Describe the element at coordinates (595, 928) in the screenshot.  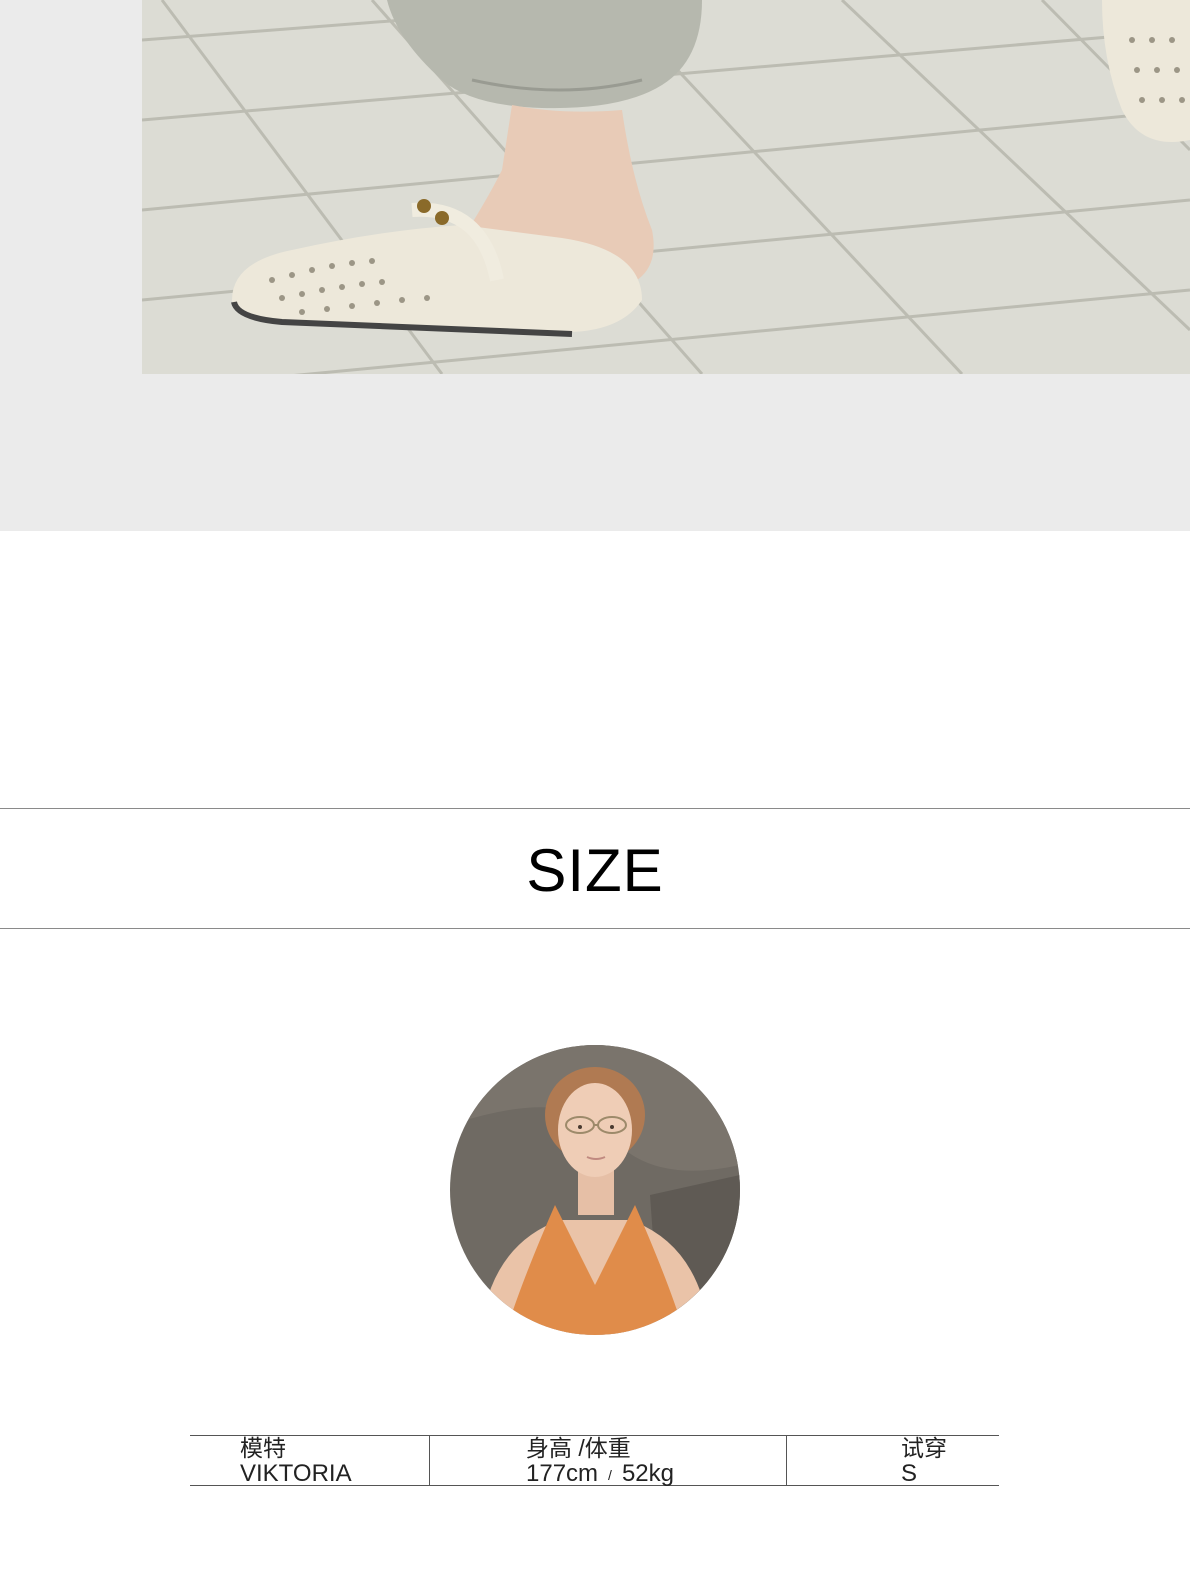
I see `divider-bottom` at that location.